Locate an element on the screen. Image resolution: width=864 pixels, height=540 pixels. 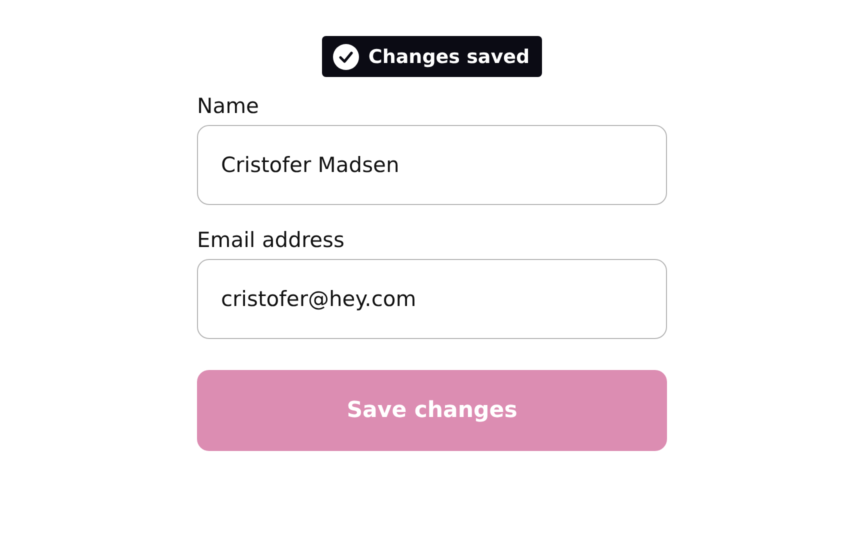
toast-message: Changes saved is located at coordinates (449, 57).